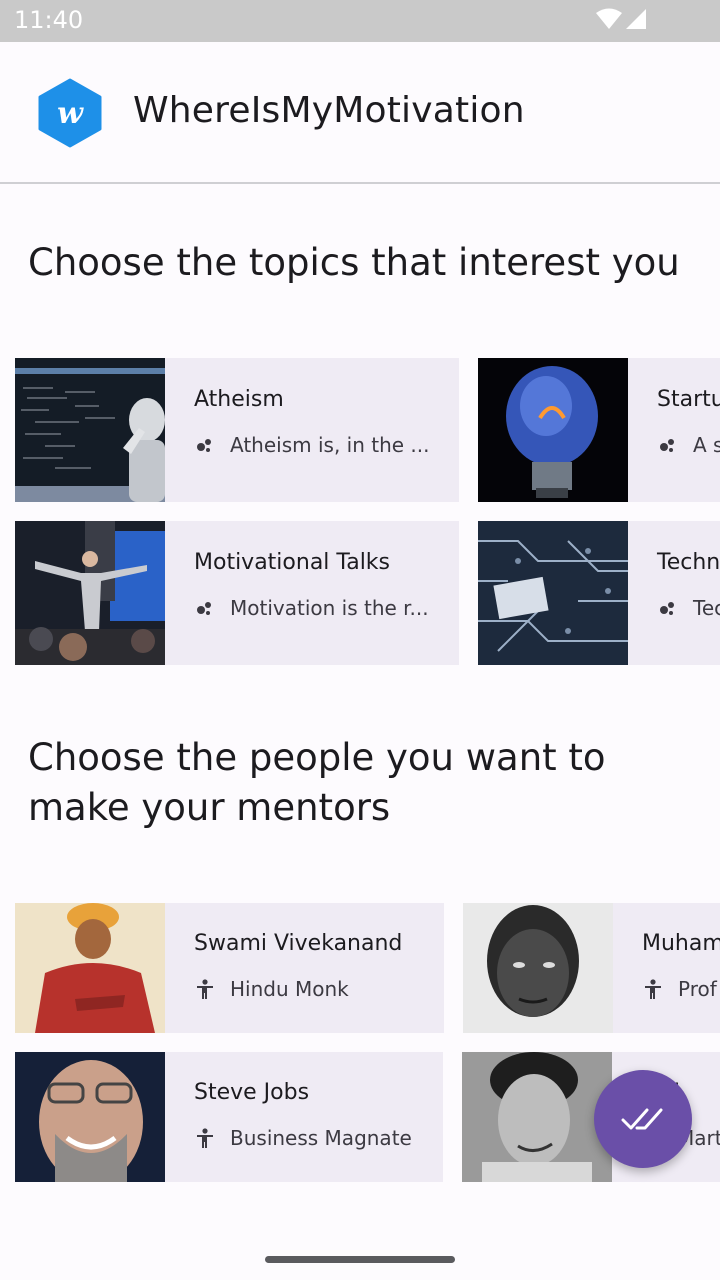 The height and width of the screenshot is (1280, 720). What do you see at coordinates (292, 562) in the screenshot?
I see `topic-title: Motivational Talks` at bounding box center [292, 562].